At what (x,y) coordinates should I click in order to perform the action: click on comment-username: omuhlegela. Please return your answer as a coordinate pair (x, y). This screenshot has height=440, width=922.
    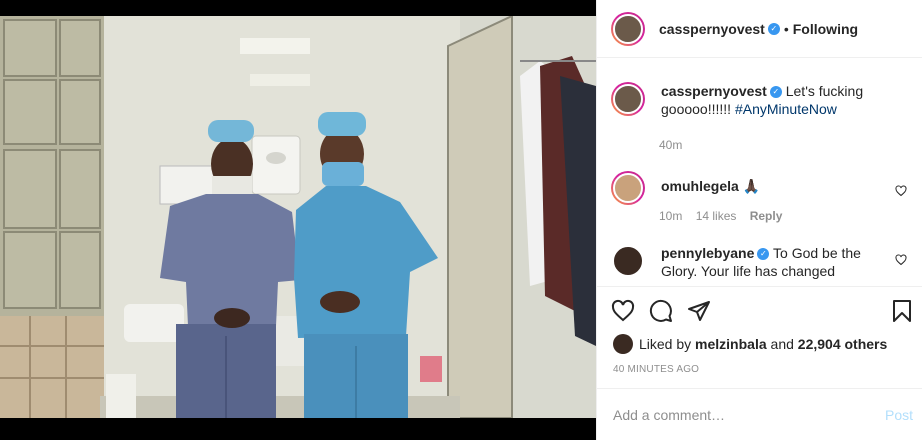
    Looking at the image, I should click on (700, 186).